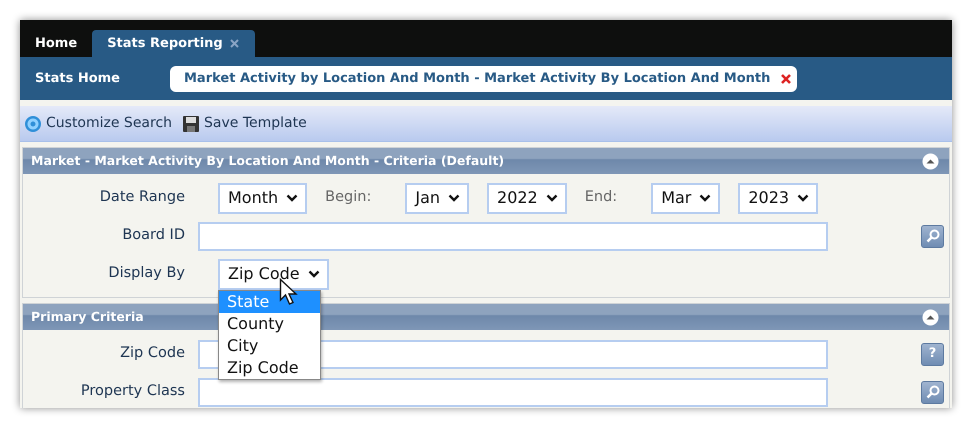  I want to click on toolbar-button: Save Template, so click(244, 123).